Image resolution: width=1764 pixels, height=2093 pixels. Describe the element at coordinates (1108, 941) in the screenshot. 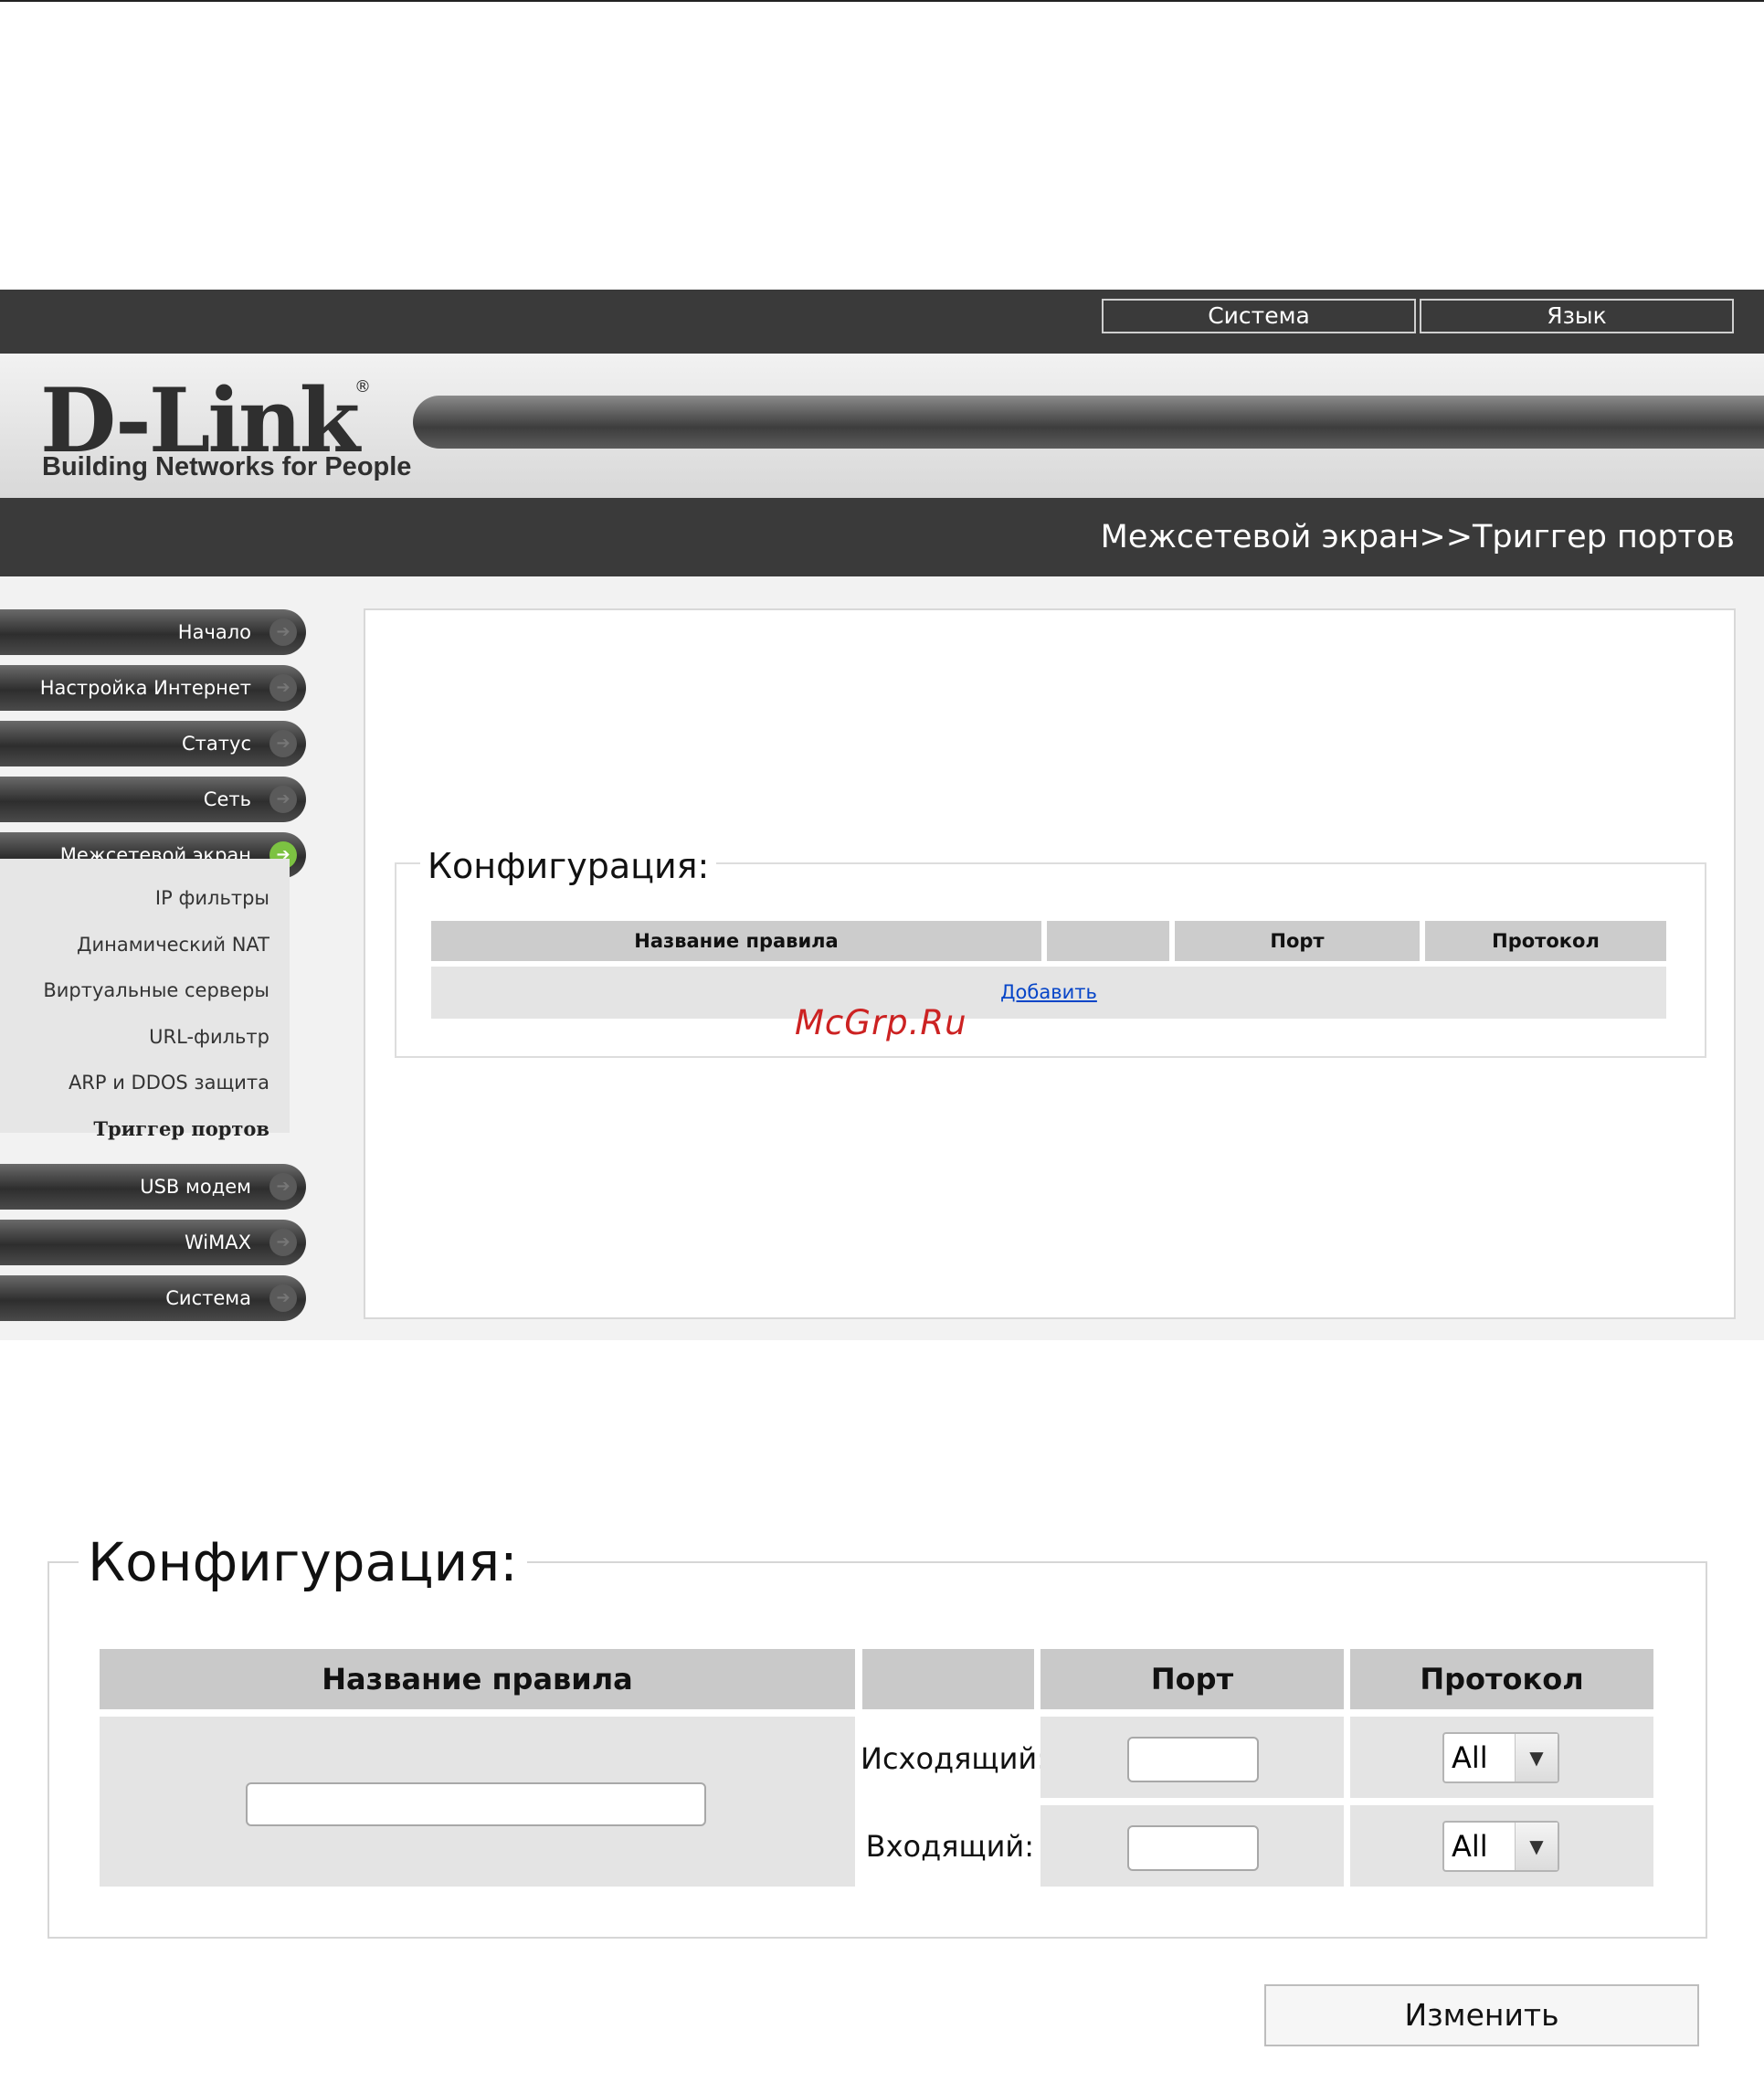

I see `header-direction` at that location.